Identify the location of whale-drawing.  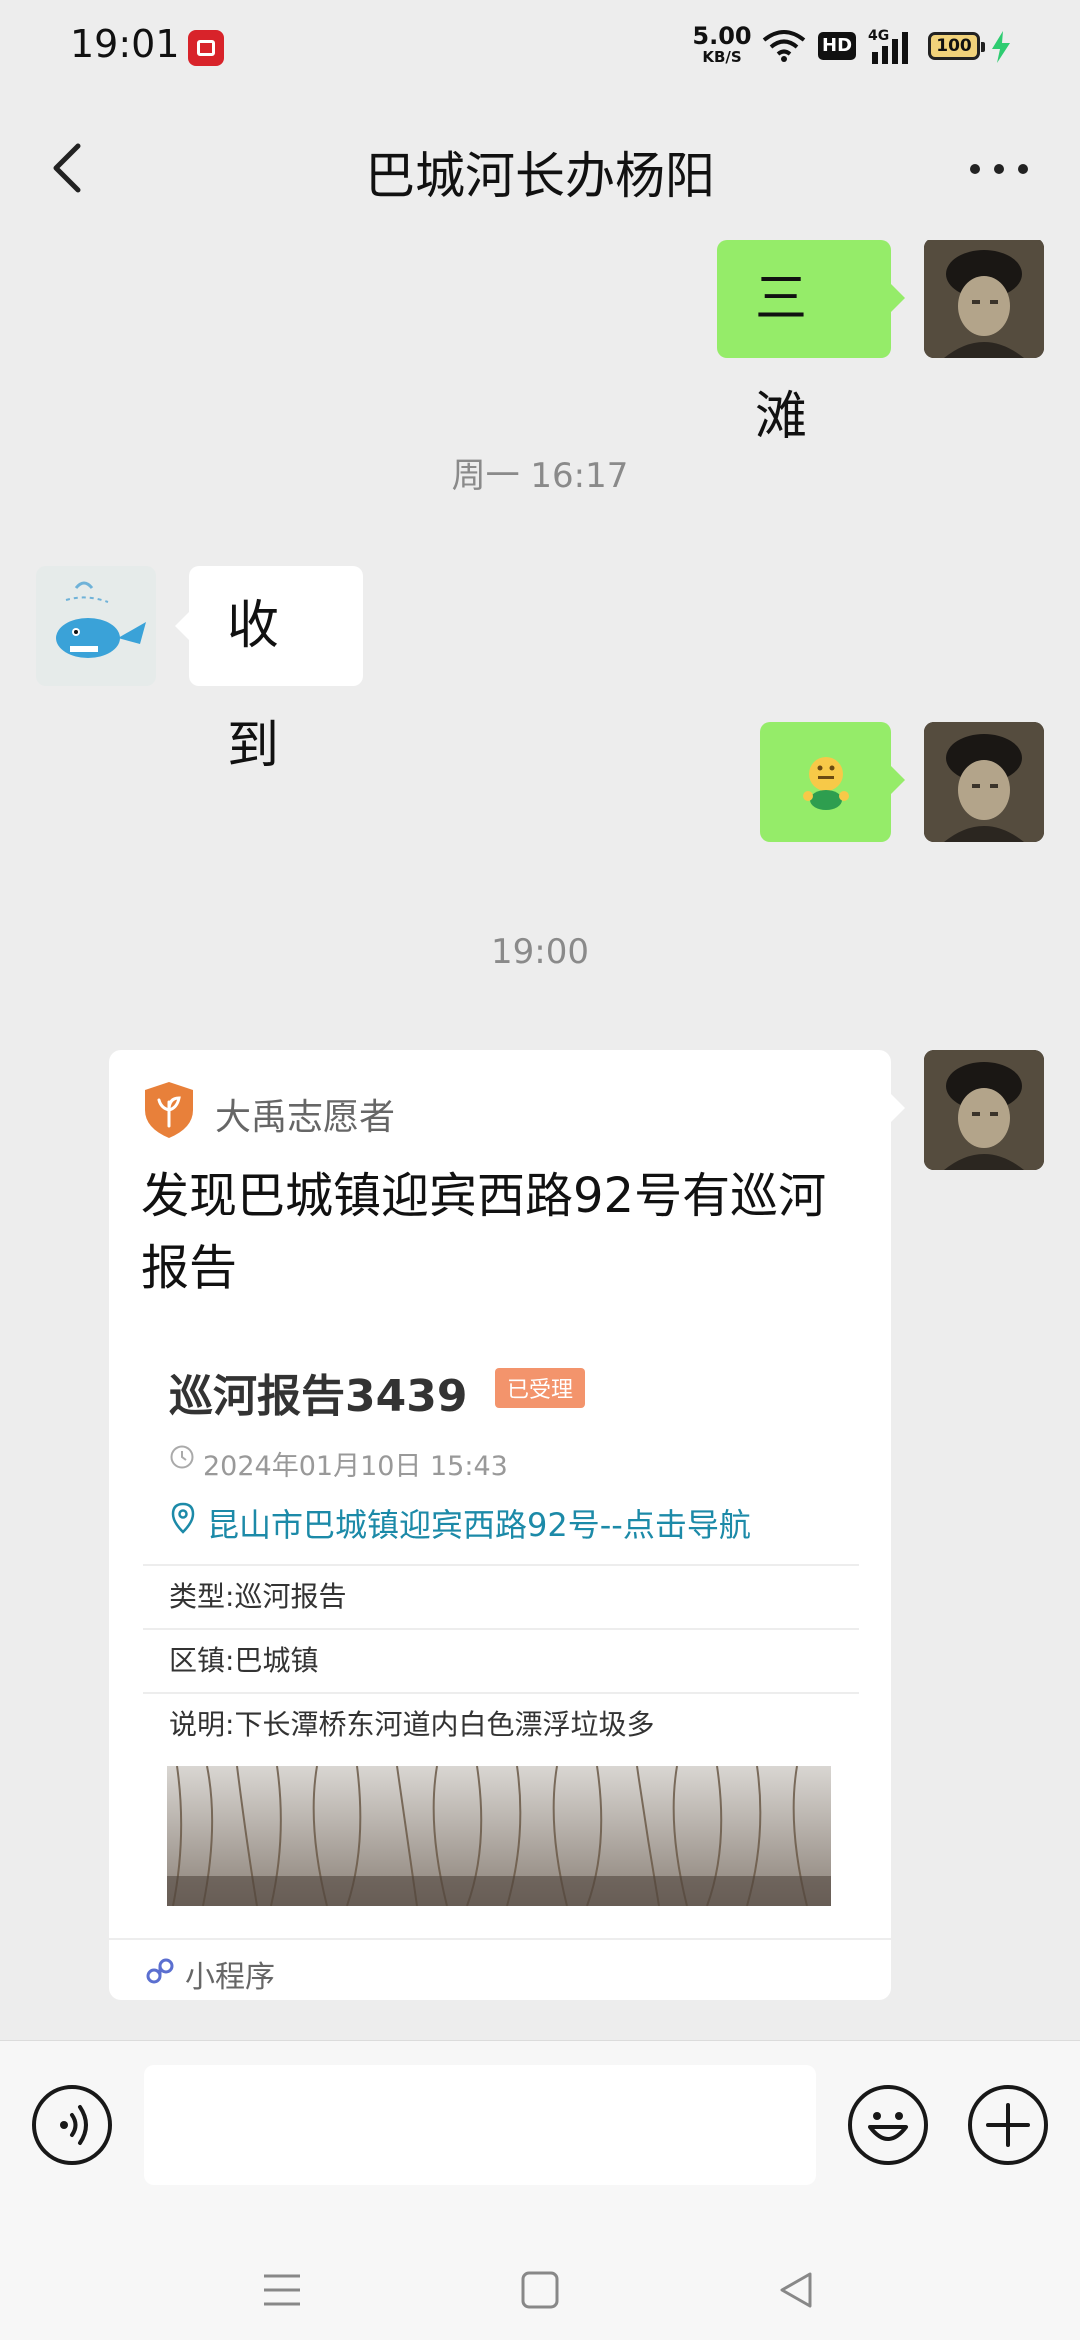
(96, 626).